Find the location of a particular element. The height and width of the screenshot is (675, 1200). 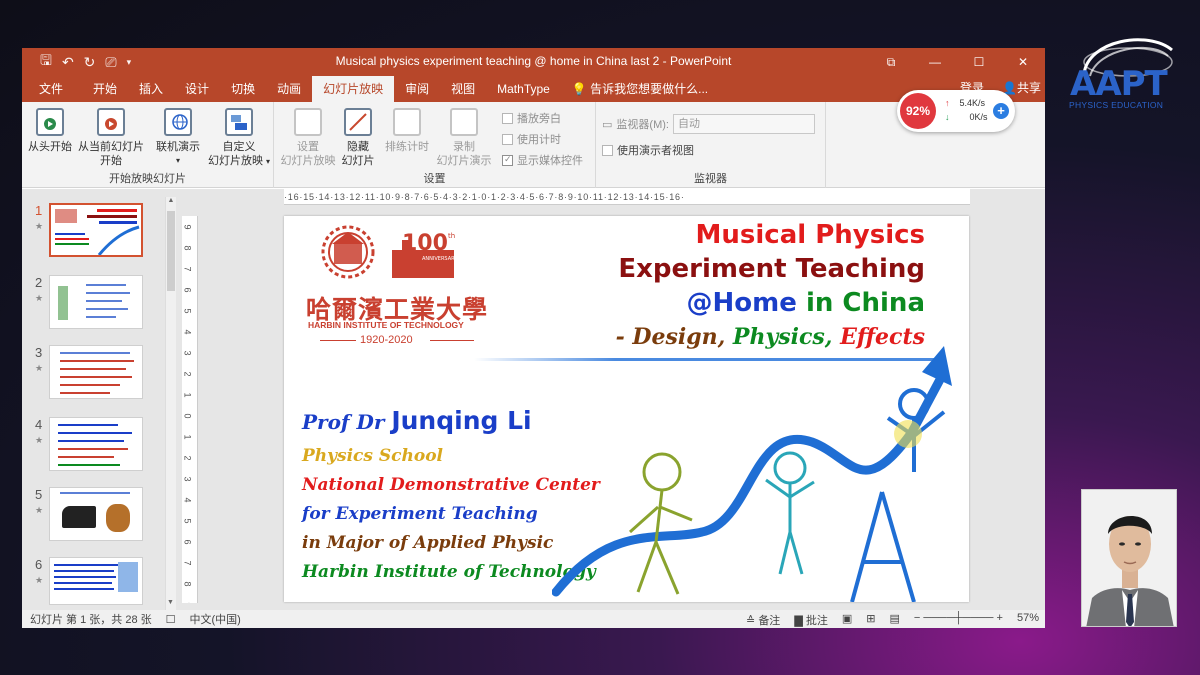

tab-file: 文件 is located at coordinates (51, 92).